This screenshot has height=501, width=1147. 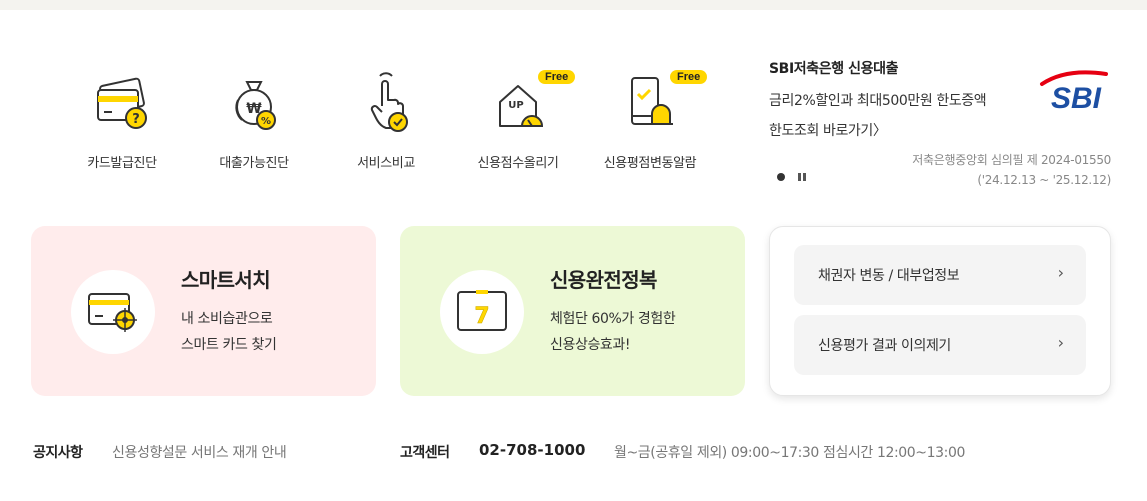 I want to click on svg-text: SBI, so click(x=1076, y=98).